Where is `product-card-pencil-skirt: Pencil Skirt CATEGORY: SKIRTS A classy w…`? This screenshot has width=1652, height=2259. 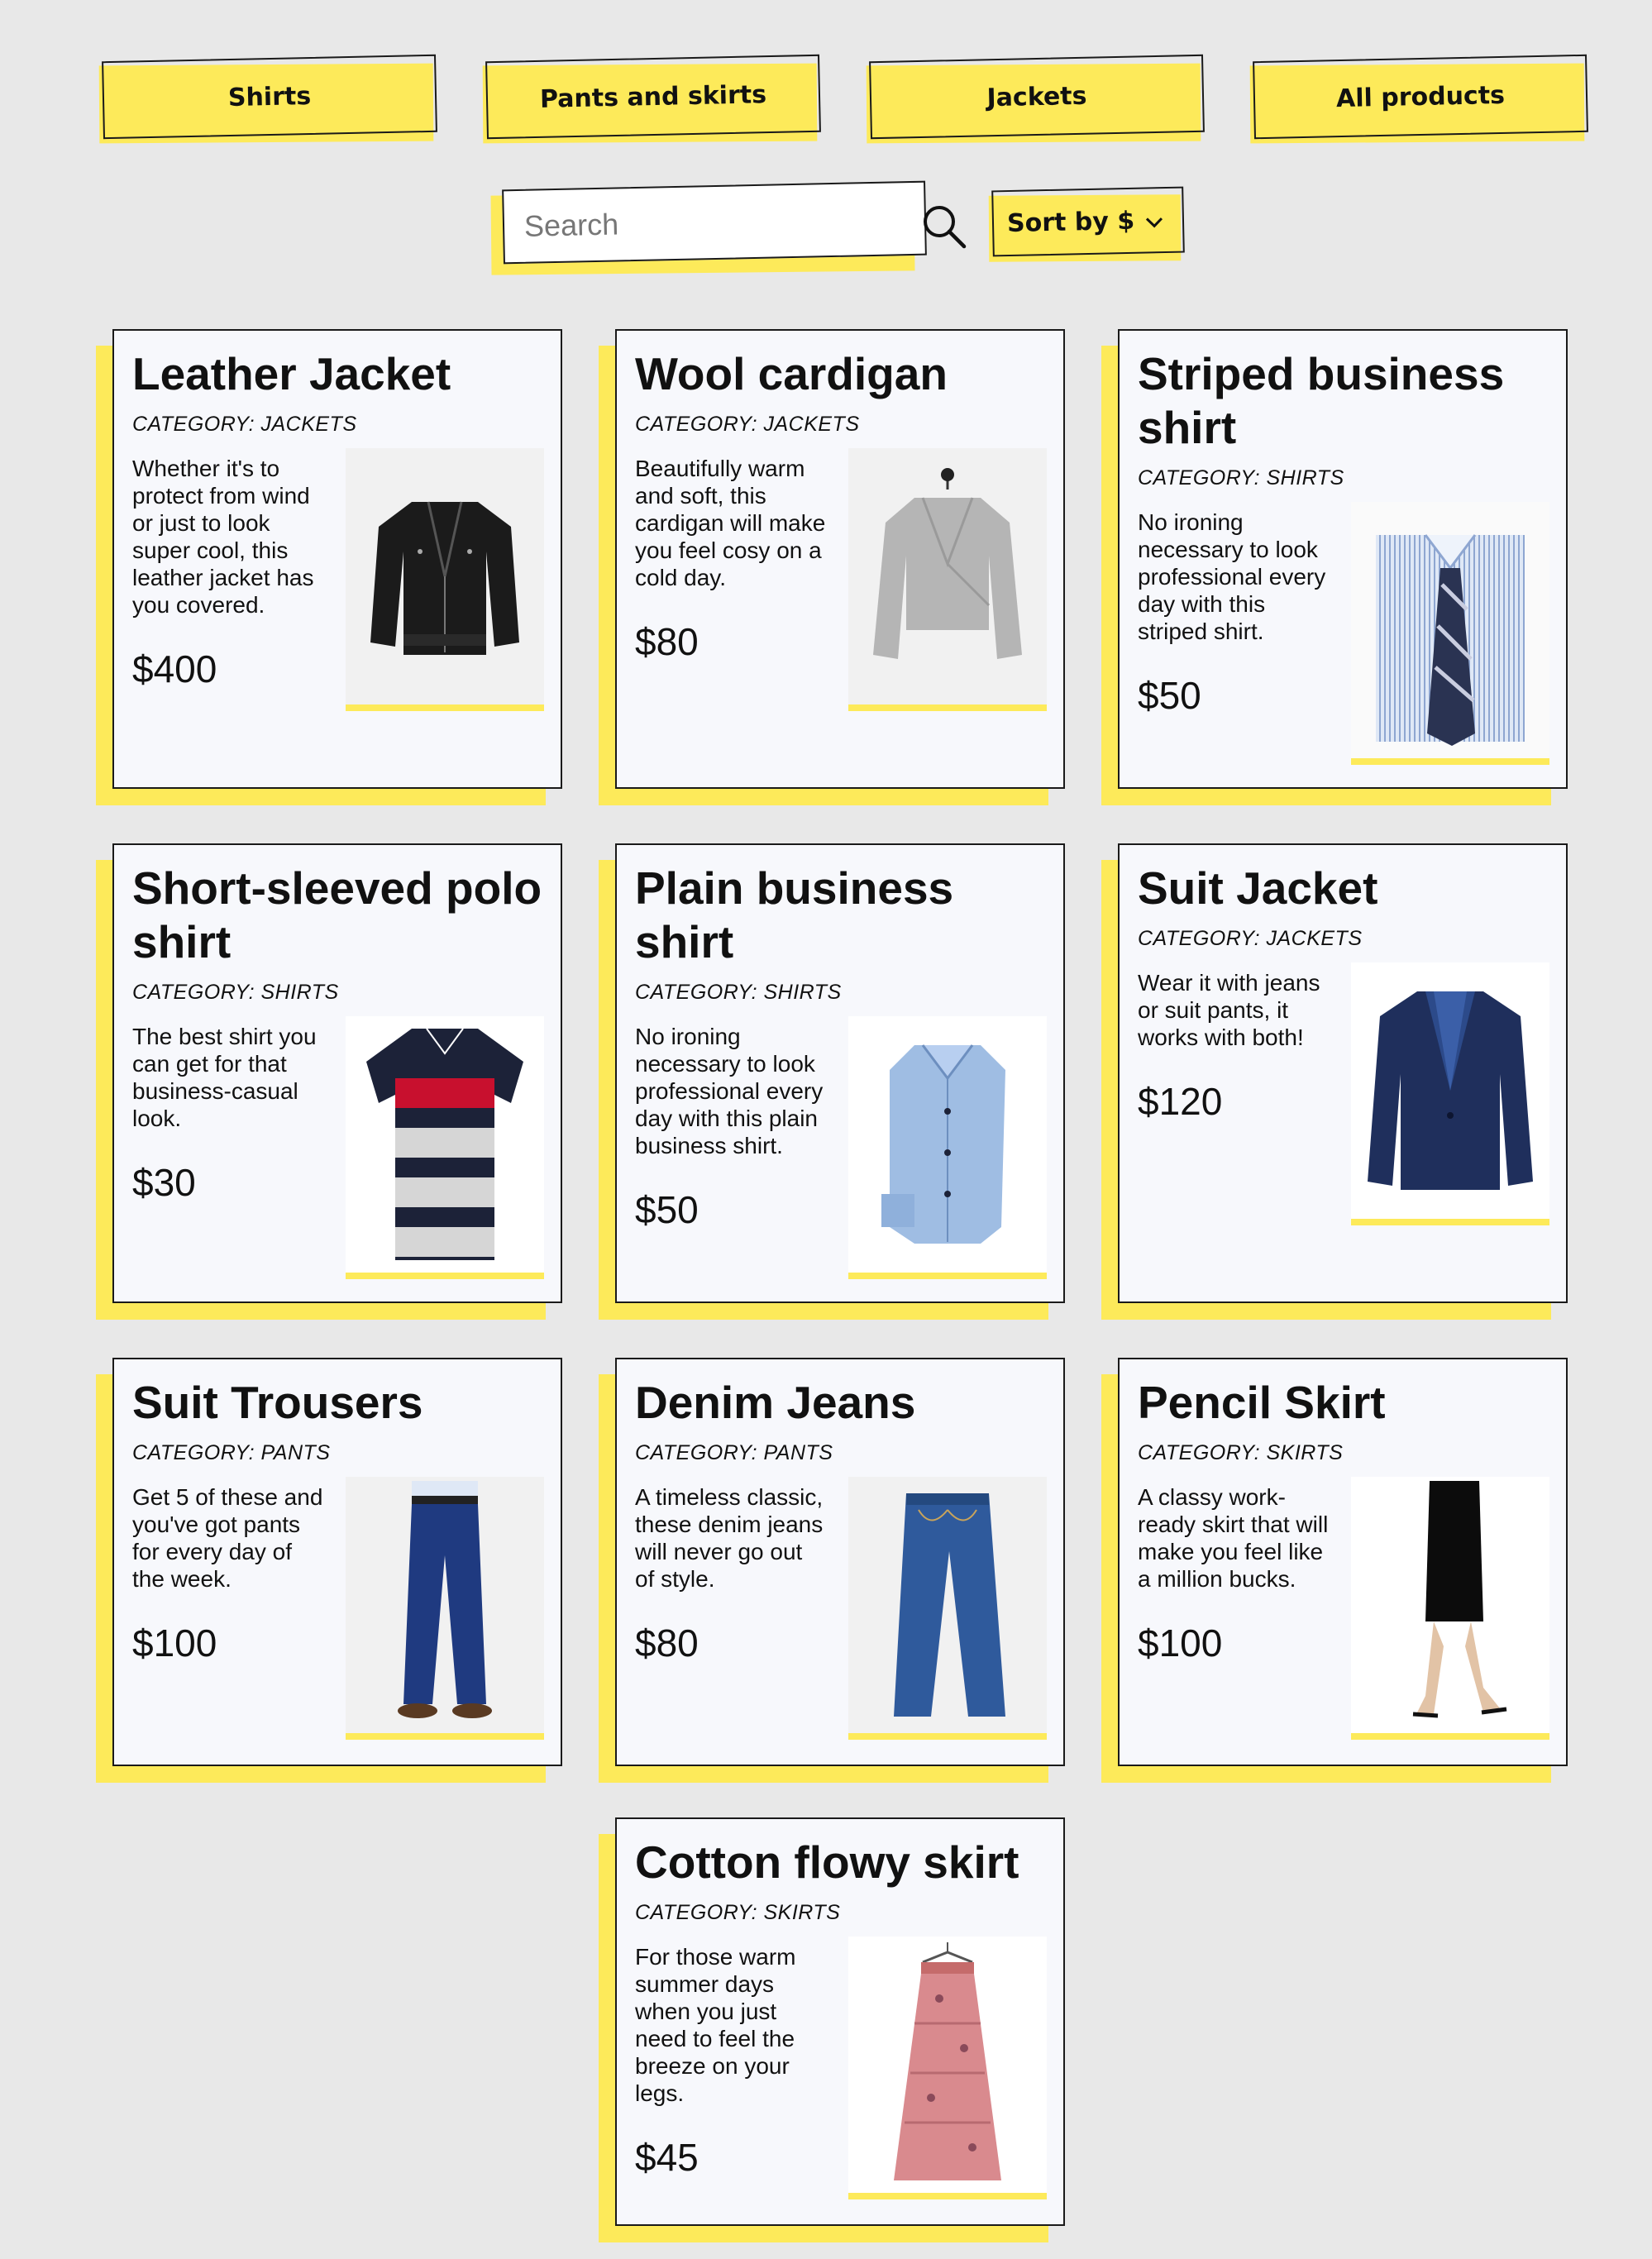
product-card-pencil-skirt: Pencil Skirt CATEGORY: SKIRTS A classy w… is located at coordinates (1334, 1570).